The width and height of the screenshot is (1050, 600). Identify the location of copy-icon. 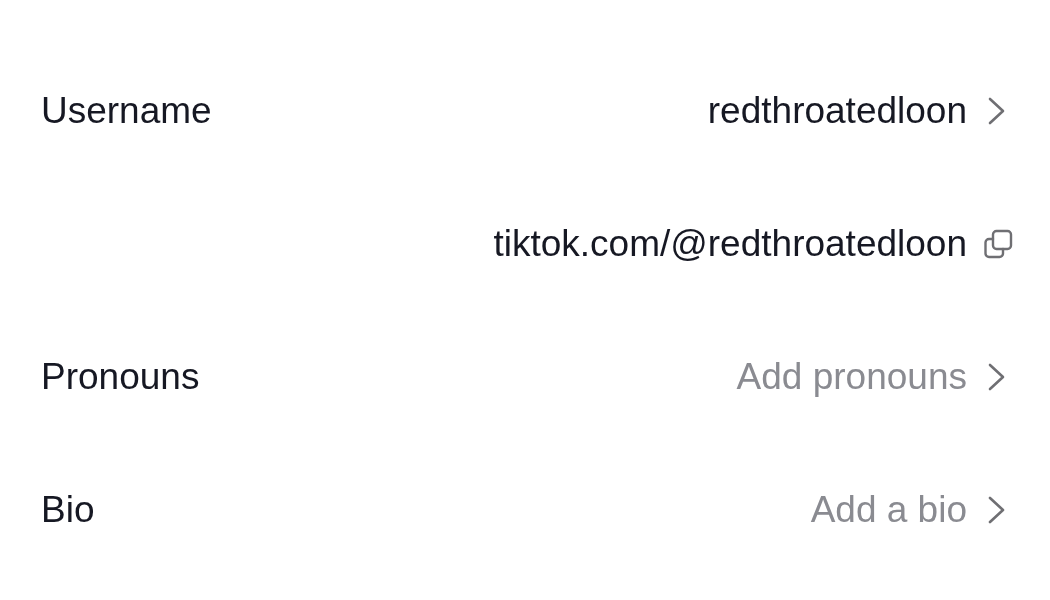
(998, 243).